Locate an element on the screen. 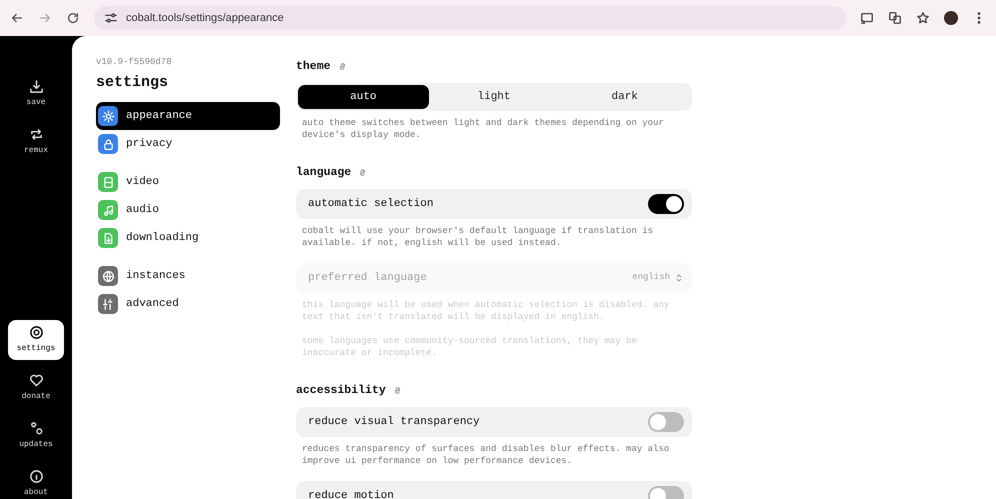  toggle-label: reduce motion is located at coordinates (351, 493).